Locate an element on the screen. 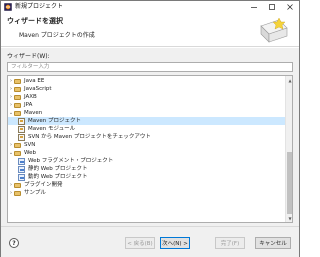 The height and width of the screenshot is (257, 320). maximize-button is located at coordinates (272, 7).